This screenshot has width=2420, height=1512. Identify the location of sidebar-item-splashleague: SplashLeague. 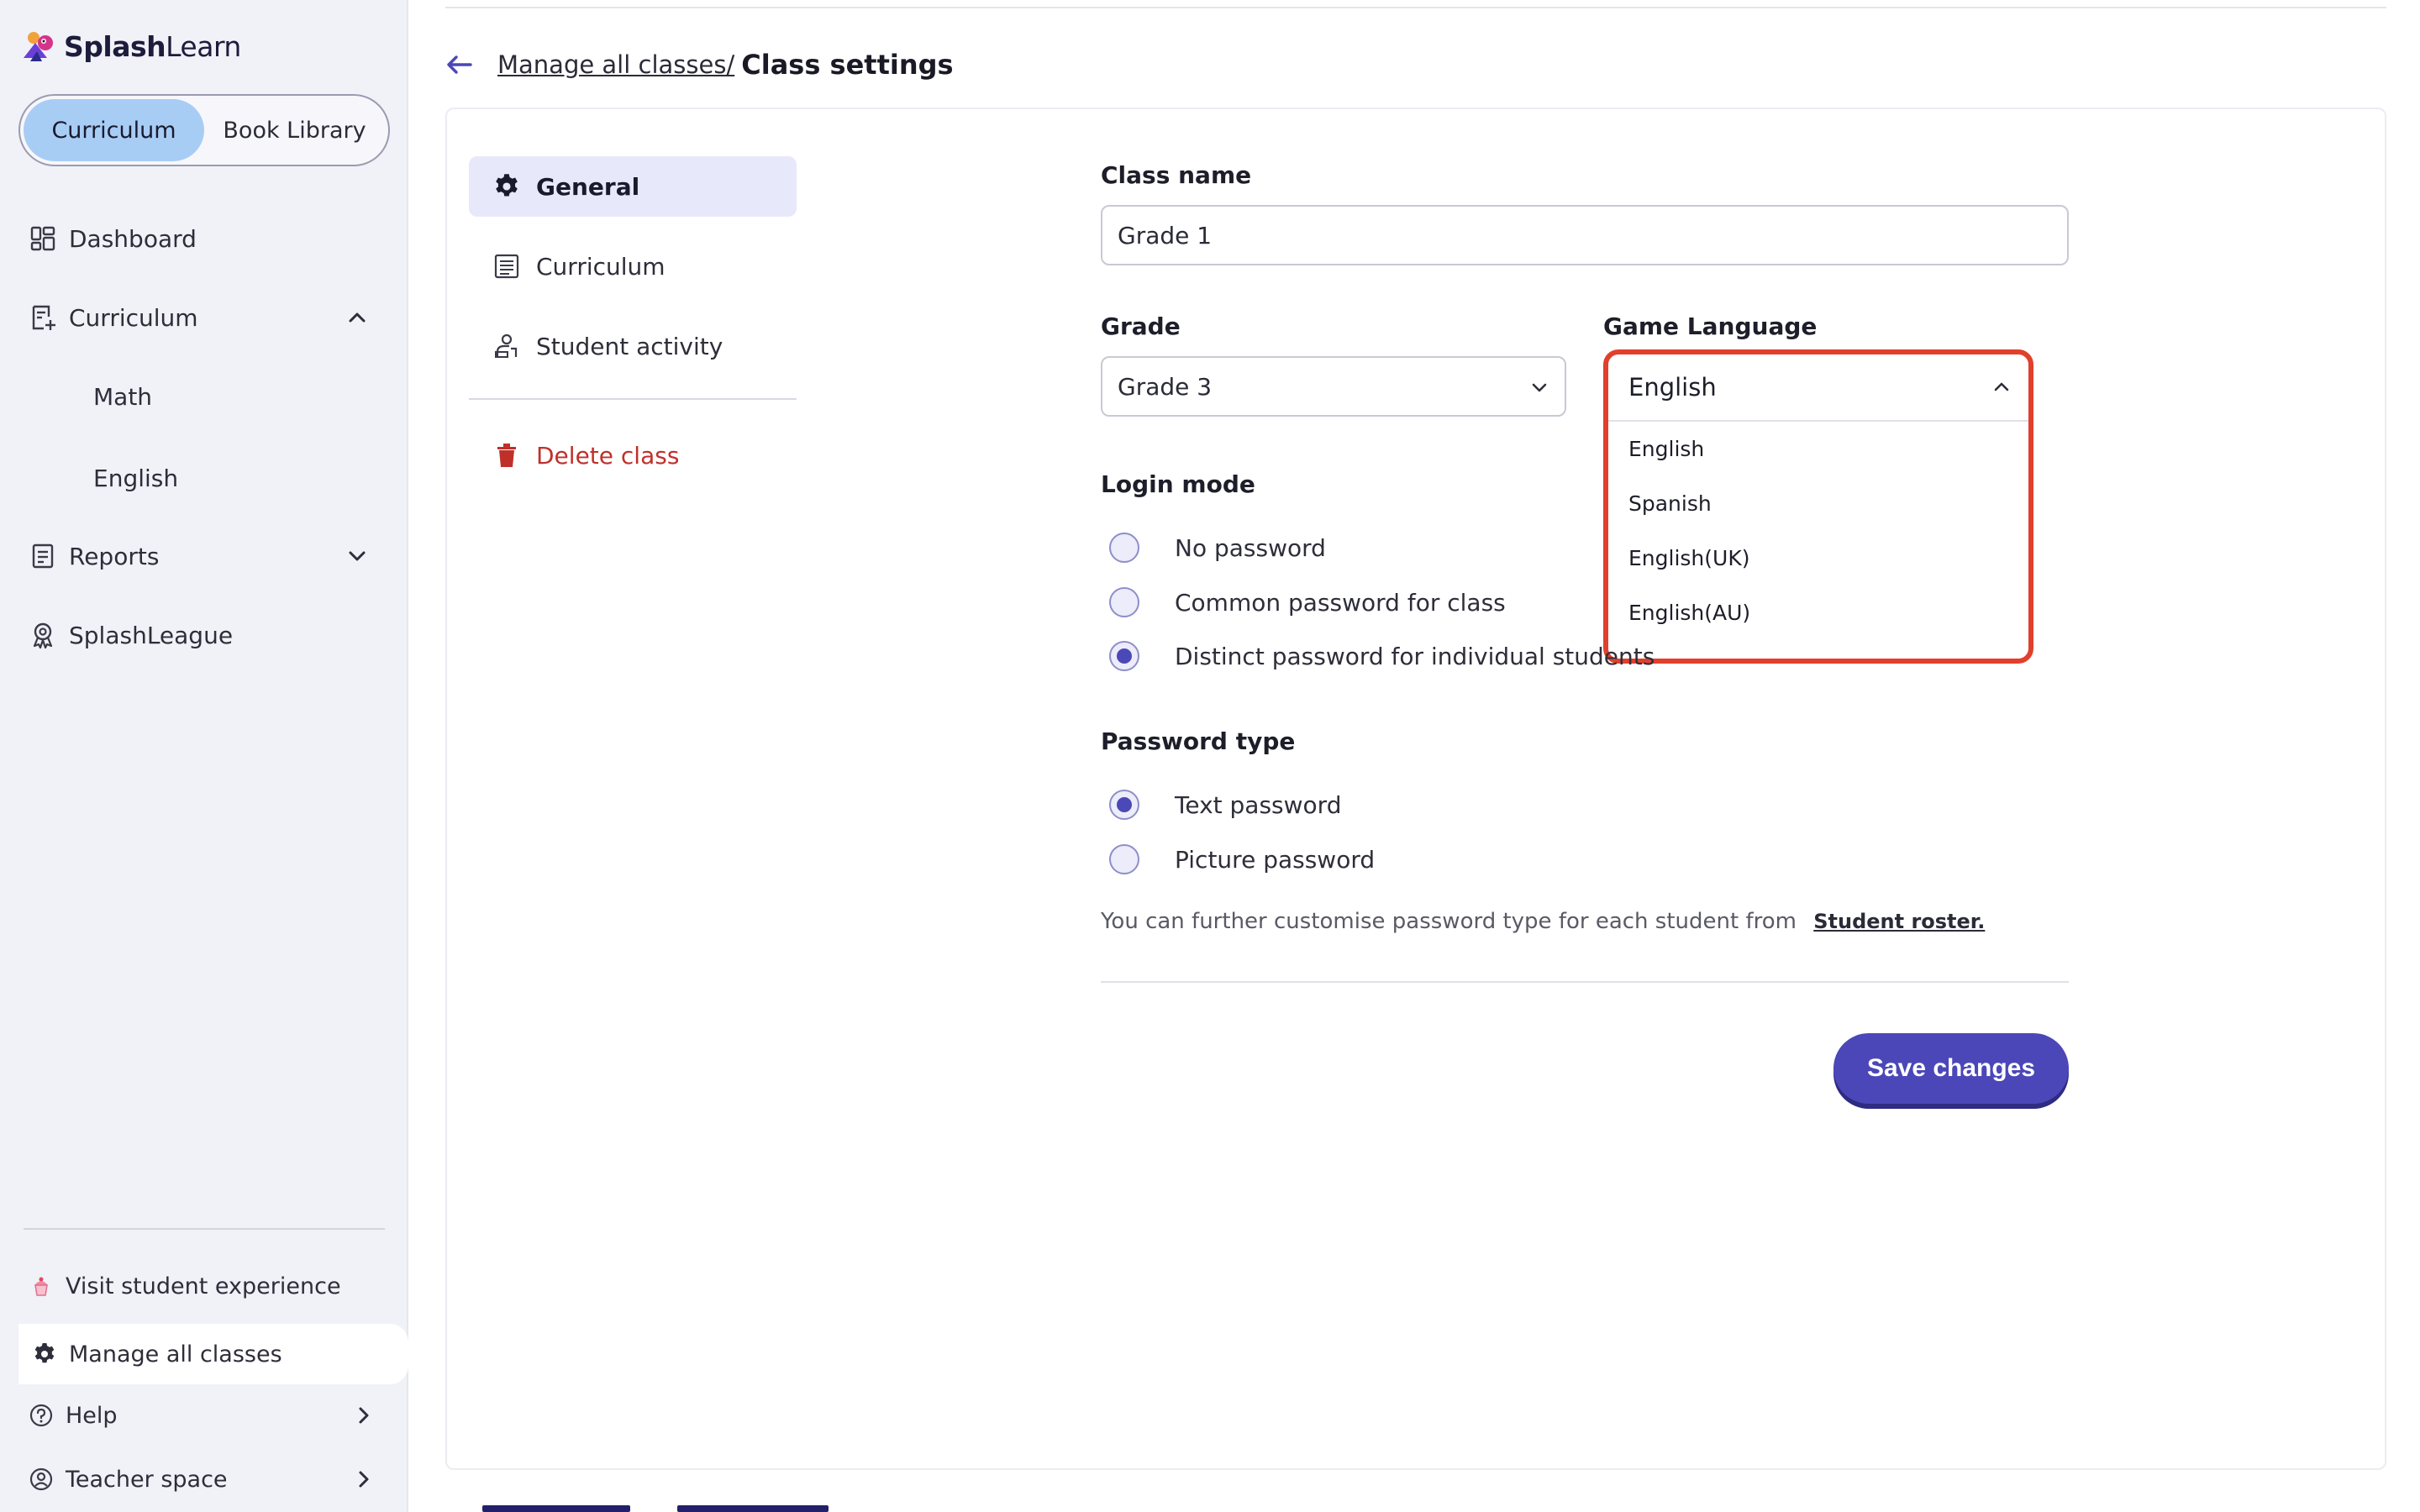
(205, 635).